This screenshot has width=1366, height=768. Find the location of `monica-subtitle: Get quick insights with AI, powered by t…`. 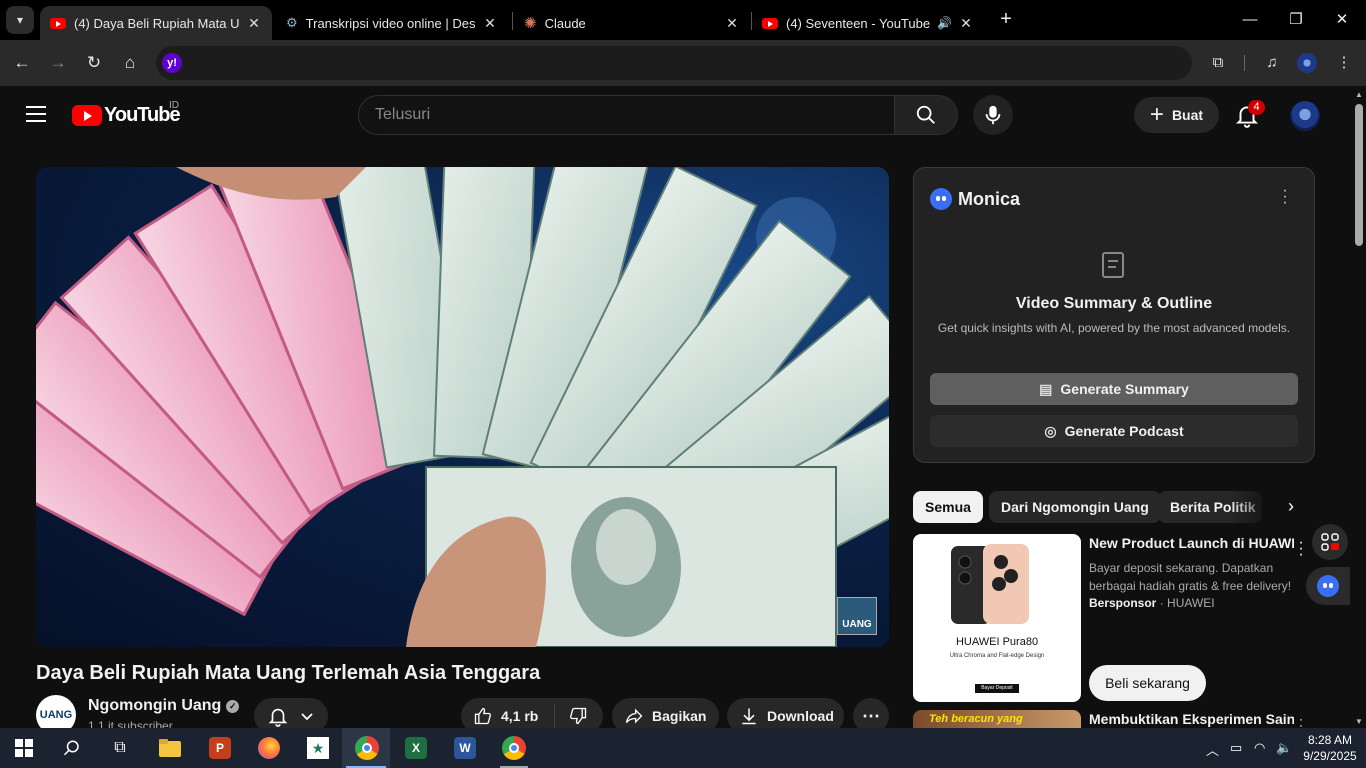

monica-subtitle: Get quick insights with AI, powered by t… is located at coordinates (1114, 328).